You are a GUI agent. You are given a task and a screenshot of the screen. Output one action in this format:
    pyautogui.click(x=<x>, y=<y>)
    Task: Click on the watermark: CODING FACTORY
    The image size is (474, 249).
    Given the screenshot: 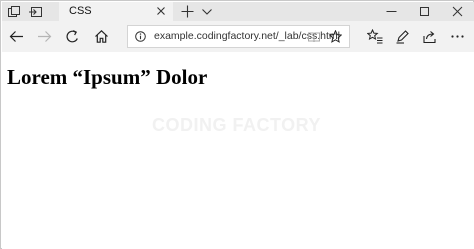 What is the action you would take?
    pyautogui.click(x=237, y=125)
    